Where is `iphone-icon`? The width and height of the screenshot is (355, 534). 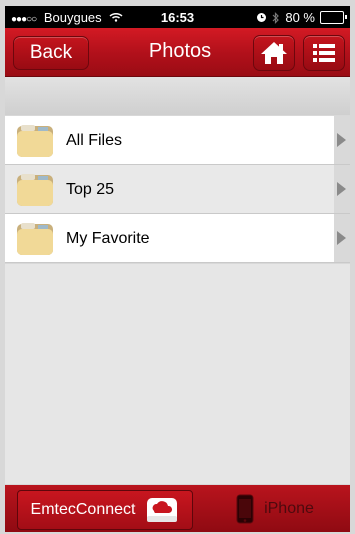
iphone-icon is located at coordinates (245, 509).